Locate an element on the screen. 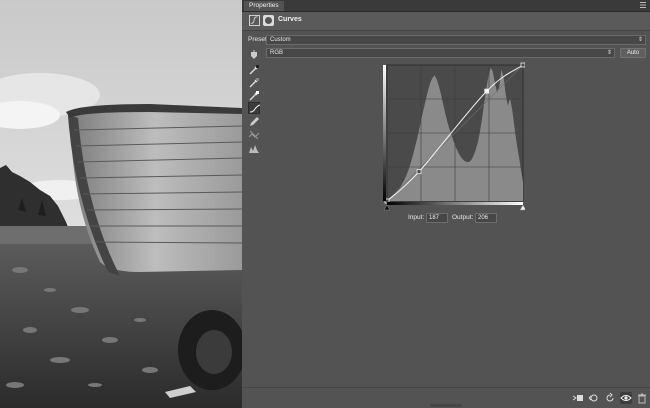 This screenshot has width=650, height=408. pencil-icon is located at coordinates (254, 122).